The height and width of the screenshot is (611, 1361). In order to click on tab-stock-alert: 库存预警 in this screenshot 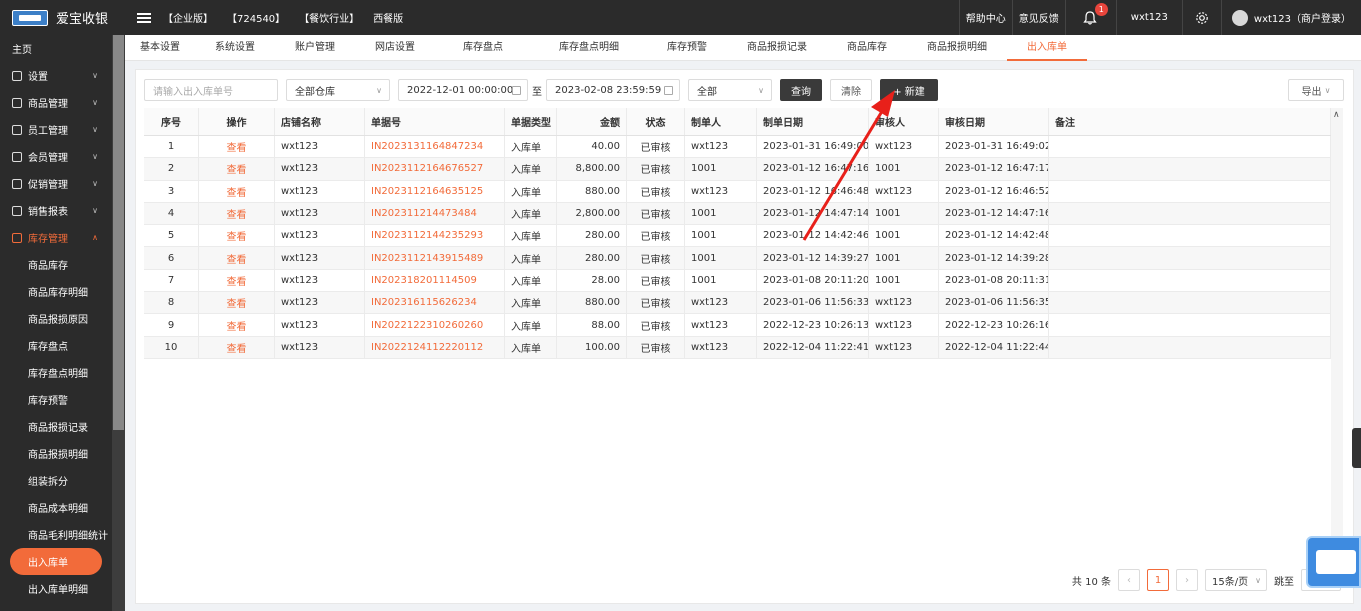, I will do `click(687, 48)`.